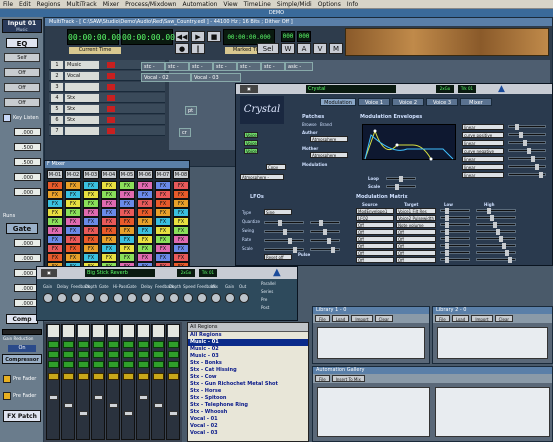 The width and height of the screenshot is (553, 442). I want to click on comp-button: Comp, so click(22, 319).